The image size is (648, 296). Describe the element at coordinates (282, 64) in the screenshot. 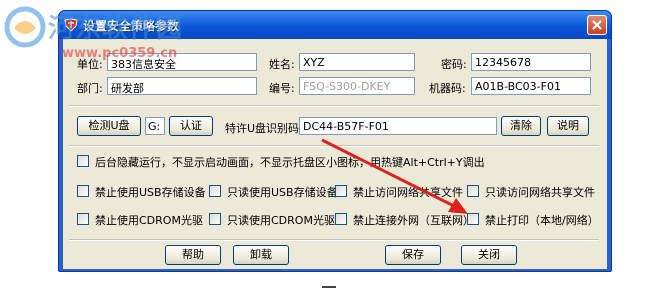

I see `name-label: 姓名:` at that location.